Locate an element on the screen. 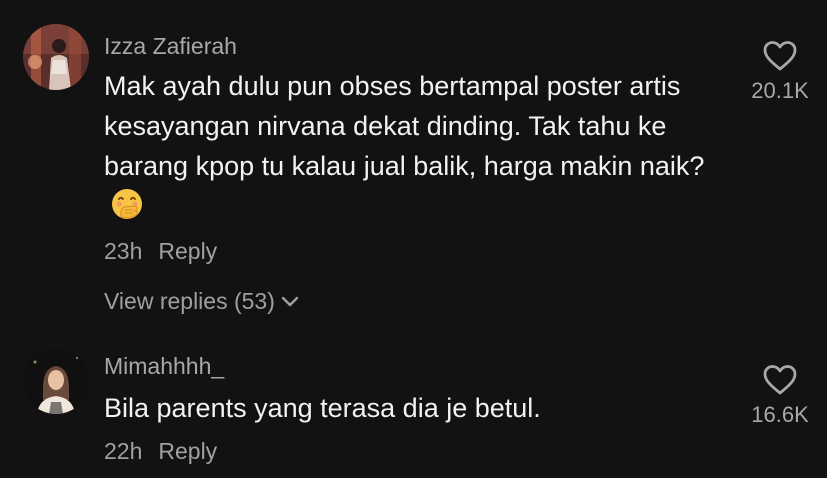 This screenshot has height=478, width=827. like-control: 16.6K is located at coordinates (780, 396).